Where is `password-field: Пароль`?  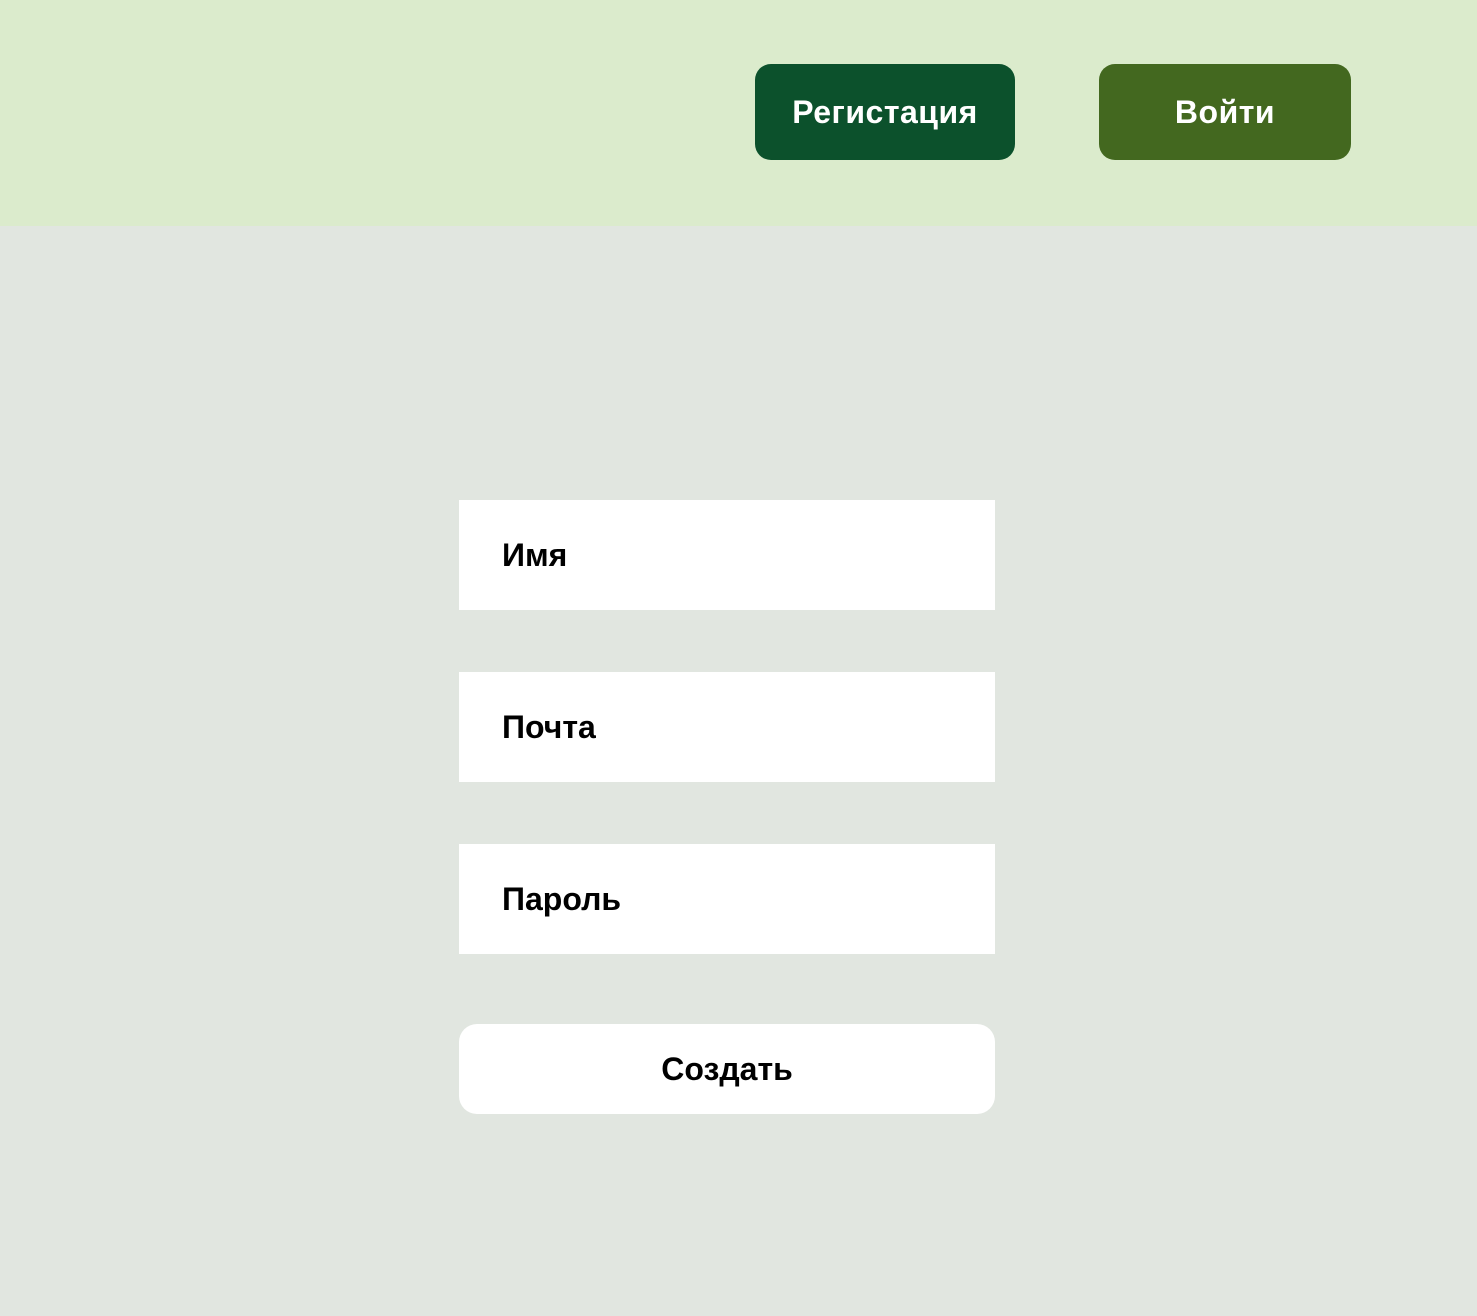 password-field: Пароль is located at coordinates (727, 899).